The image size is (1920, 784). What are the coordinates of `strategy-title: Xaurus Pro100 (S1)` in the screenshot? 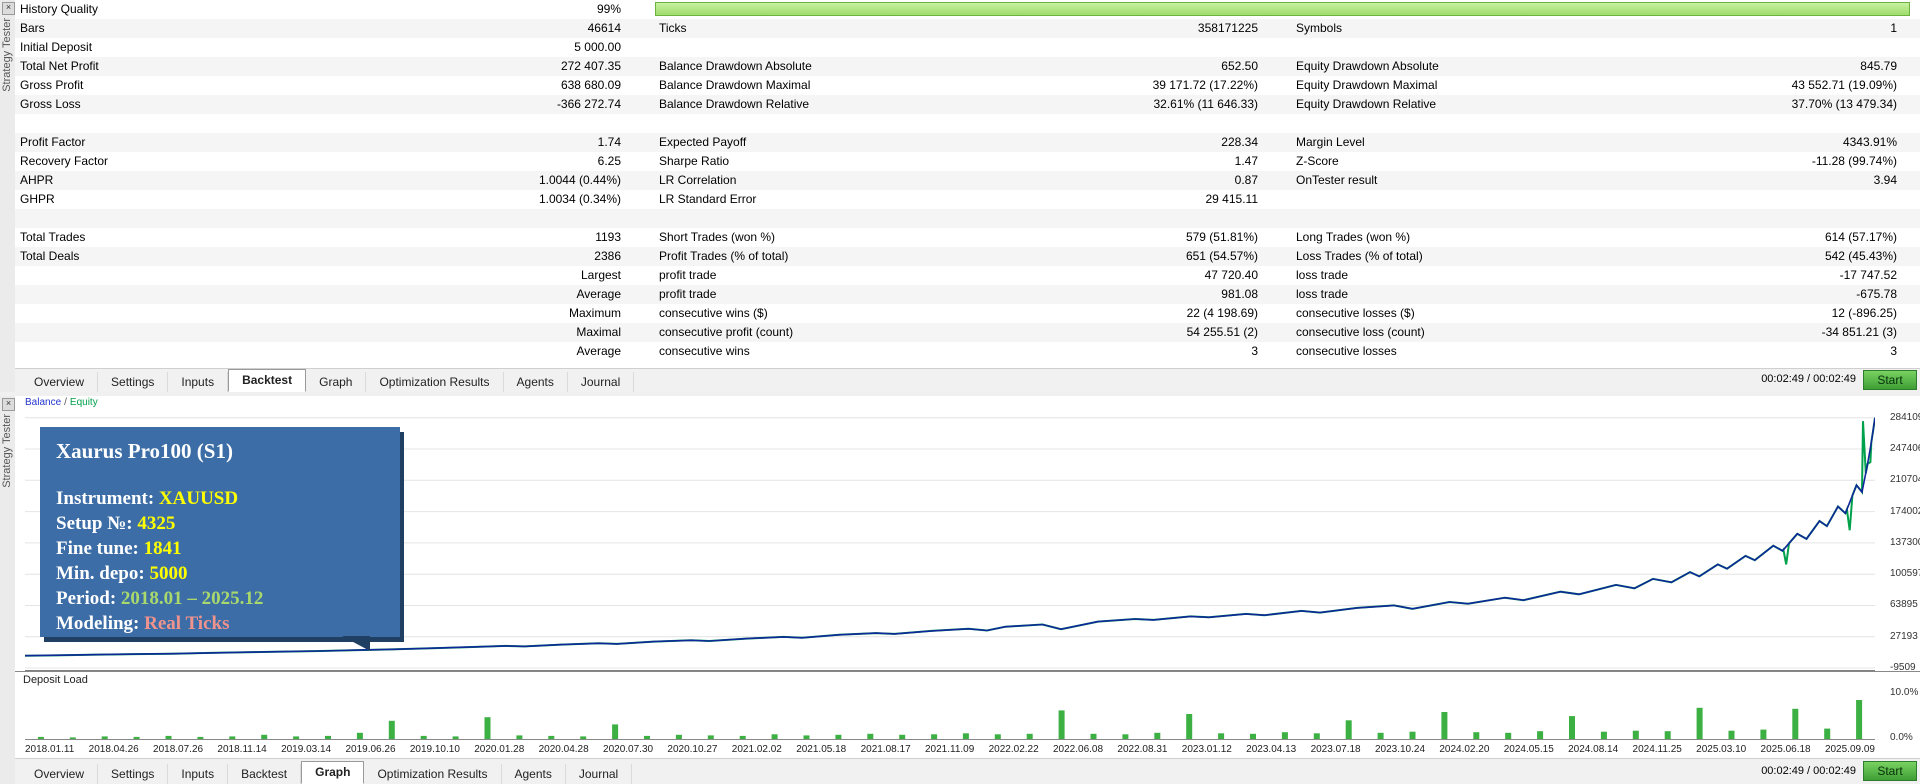 It's located at (144, 451).